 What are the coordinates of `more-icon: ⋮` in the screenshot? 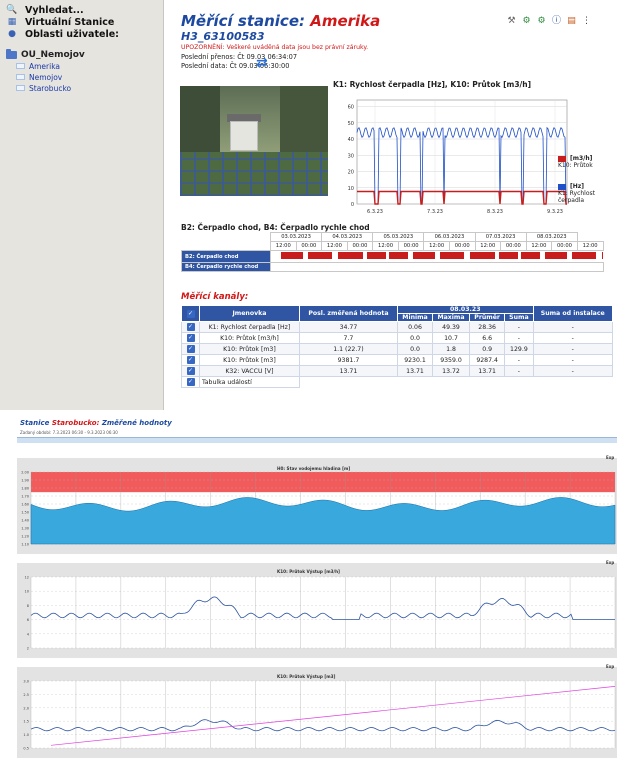 It's located at (586, 21).